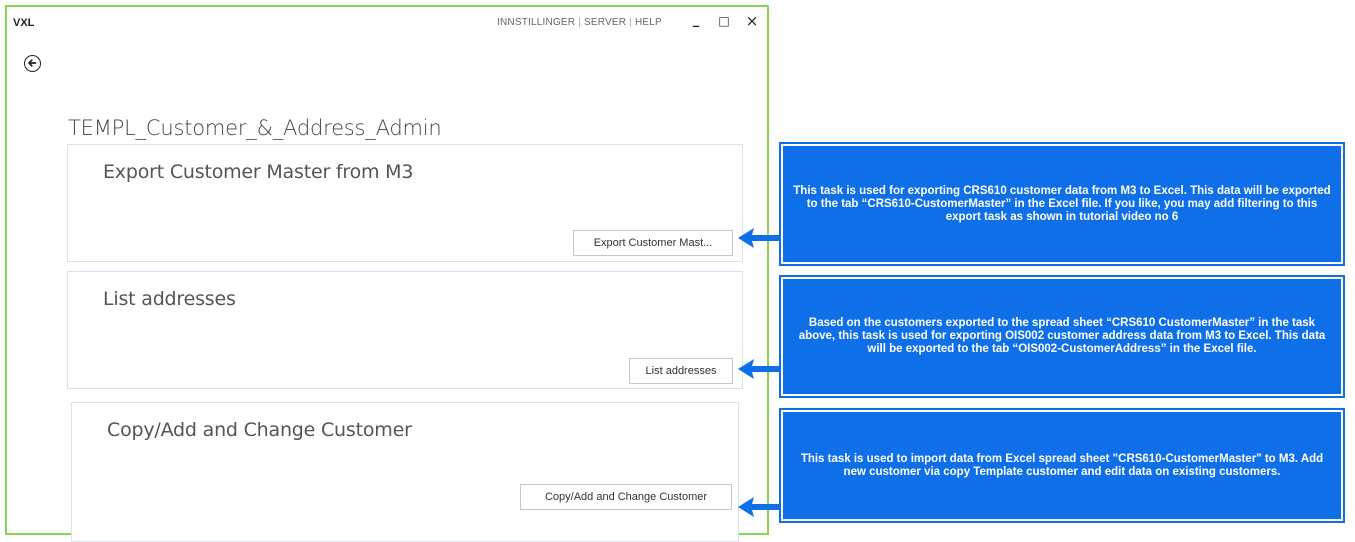  Describe the element at coordinates (259, 430) in the screenshot. I see `card-title: Copy/Add and Change Customer` at that location.